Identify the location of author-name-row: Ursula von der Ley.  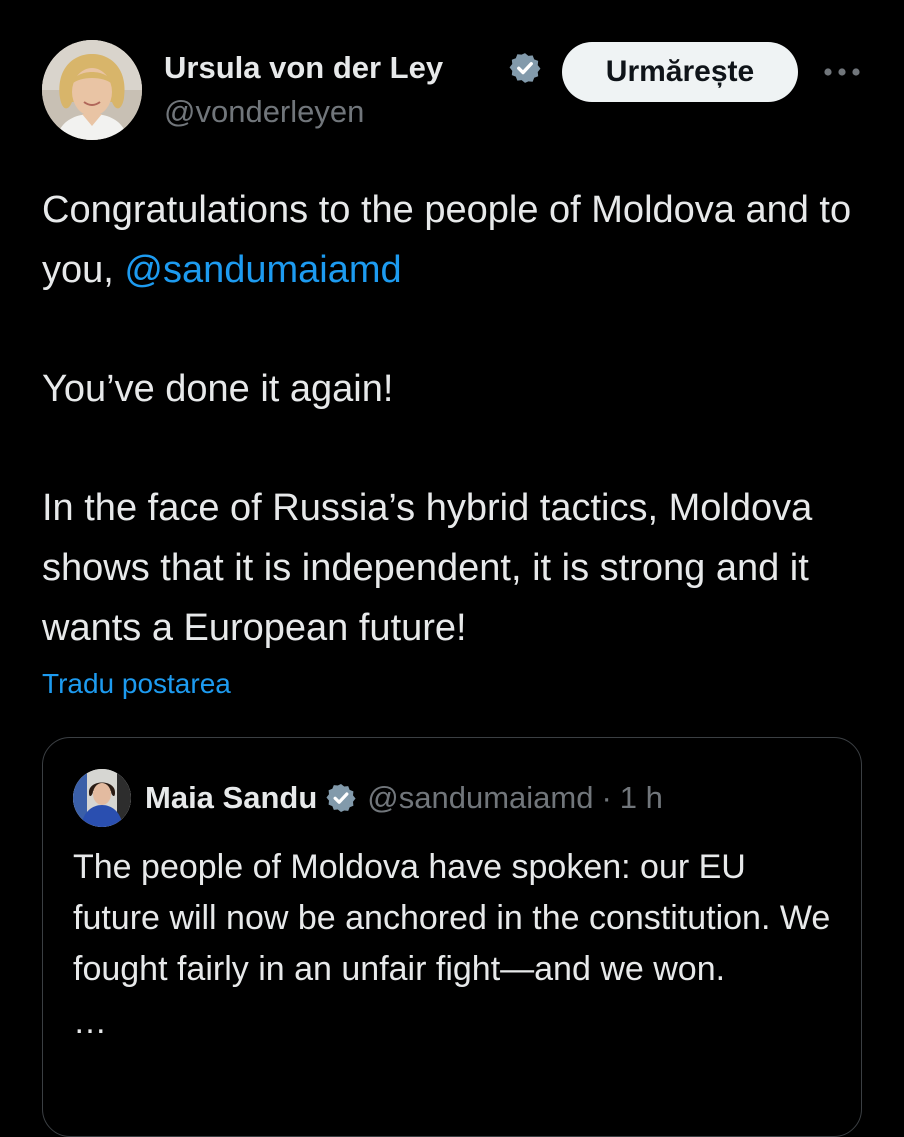
(353, 68).